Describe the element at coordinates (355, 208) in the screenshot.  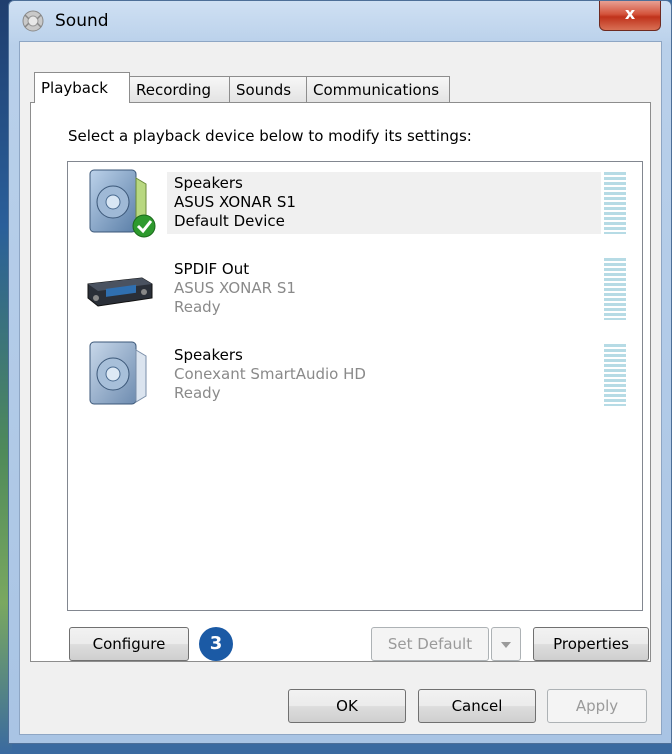
I see `device-item-speakers-asus: Speakers ASUS XONAR S1 Default Device` at that location.